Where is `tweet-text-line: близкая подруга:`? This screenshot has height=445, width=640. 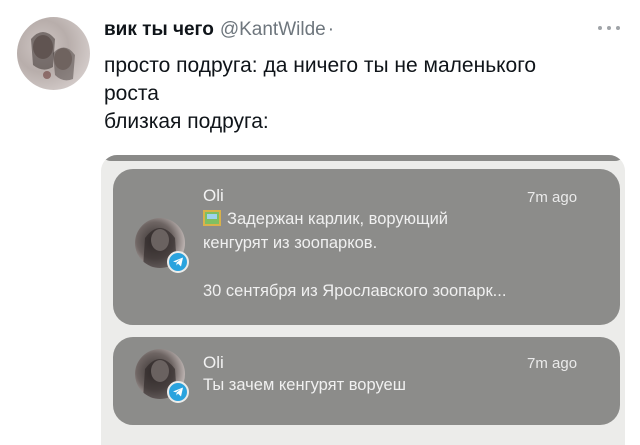 tweet-text-line: близкая подруга: is located at coordinates (186, 121).